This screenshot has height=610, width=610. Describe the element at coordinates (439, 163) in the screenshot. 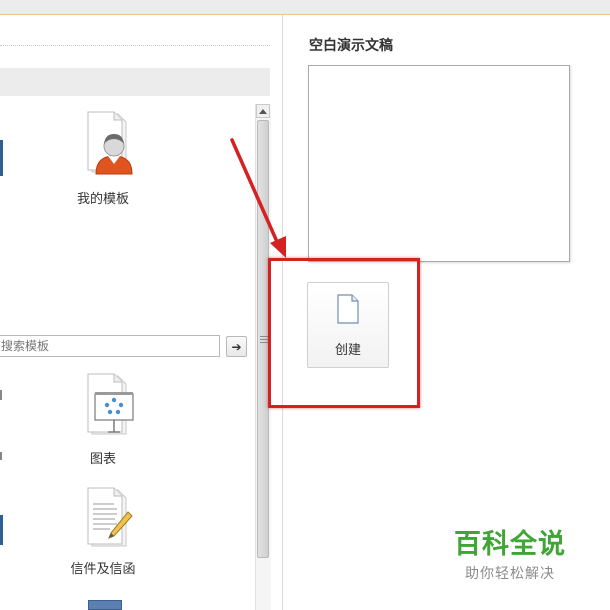

I see `preview-thumbnail` at that location.